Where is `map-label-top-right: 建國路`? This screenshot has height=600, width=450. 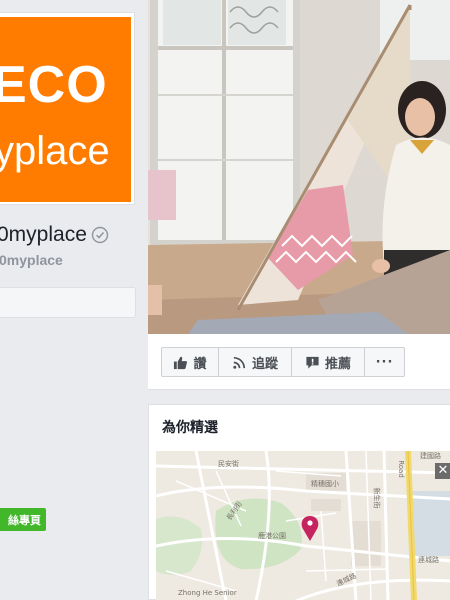 map-label-top-right: 建國路 is located at coordinates (430, 456).